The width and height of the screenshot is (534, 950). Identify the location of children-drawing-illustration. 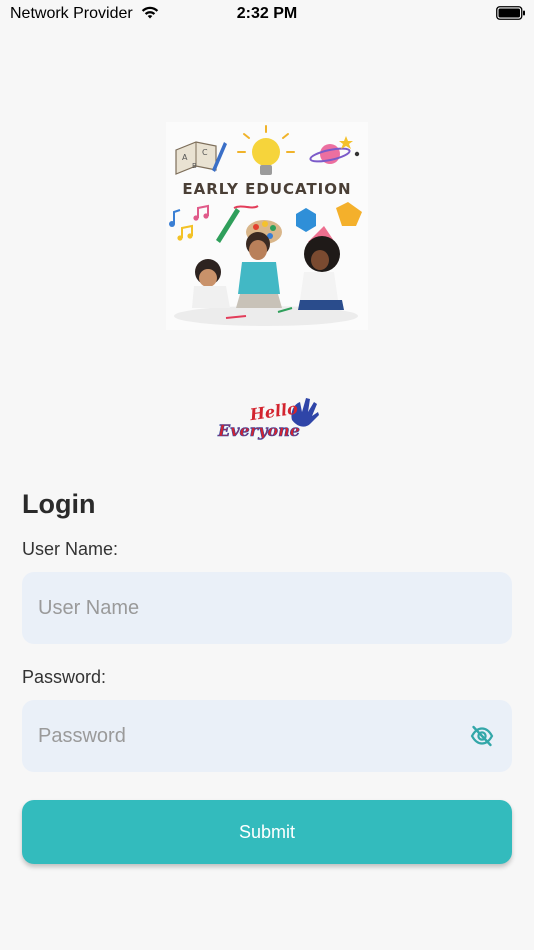
(266, 279).